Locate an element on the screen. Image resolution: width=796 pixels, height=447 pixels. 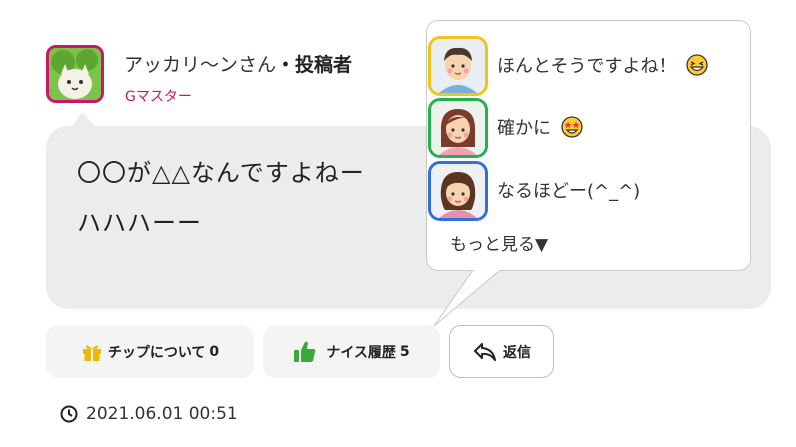
show-more-link: もっと見る▼ is located at coordinates (499, 242).